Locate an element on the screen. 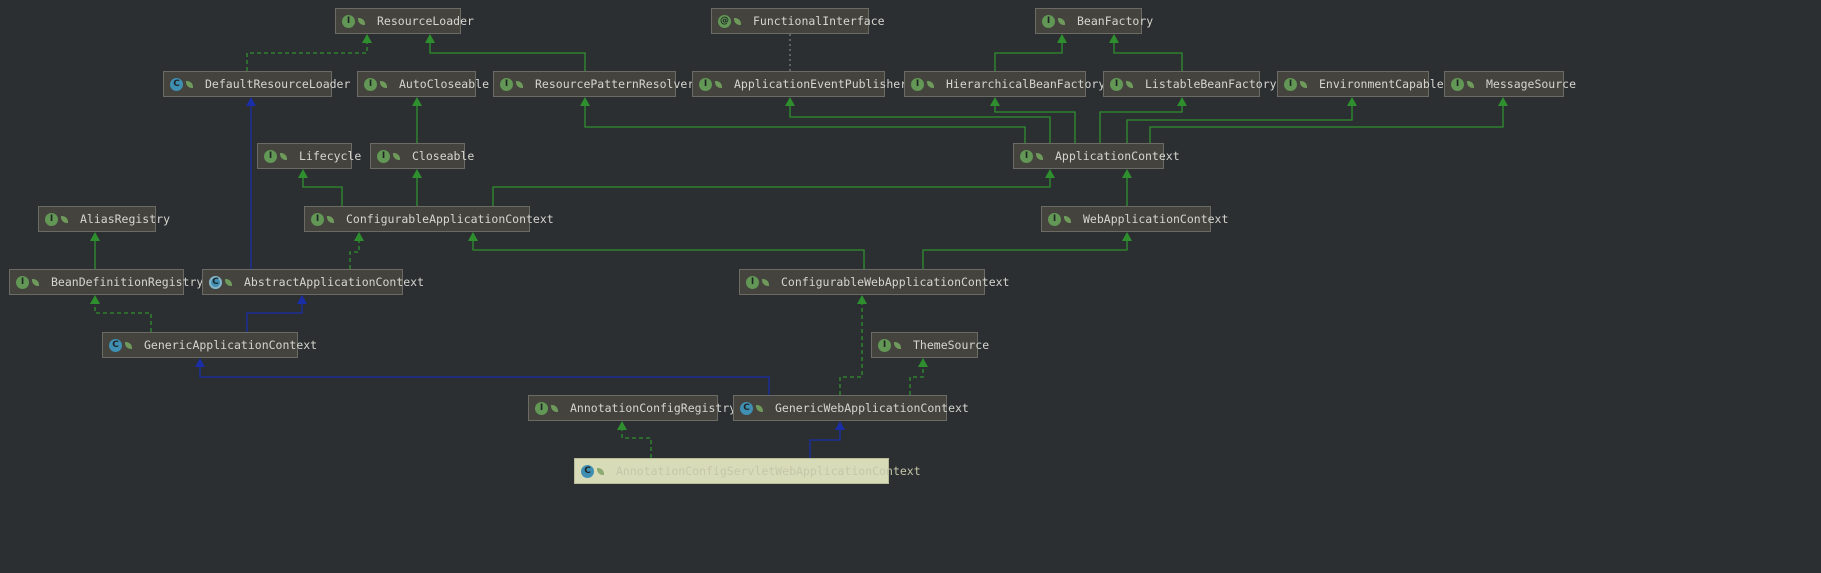 This screenshot has width=1821, height=573. node-message-source: I MessageSource is located at coordinates (1510, 84).